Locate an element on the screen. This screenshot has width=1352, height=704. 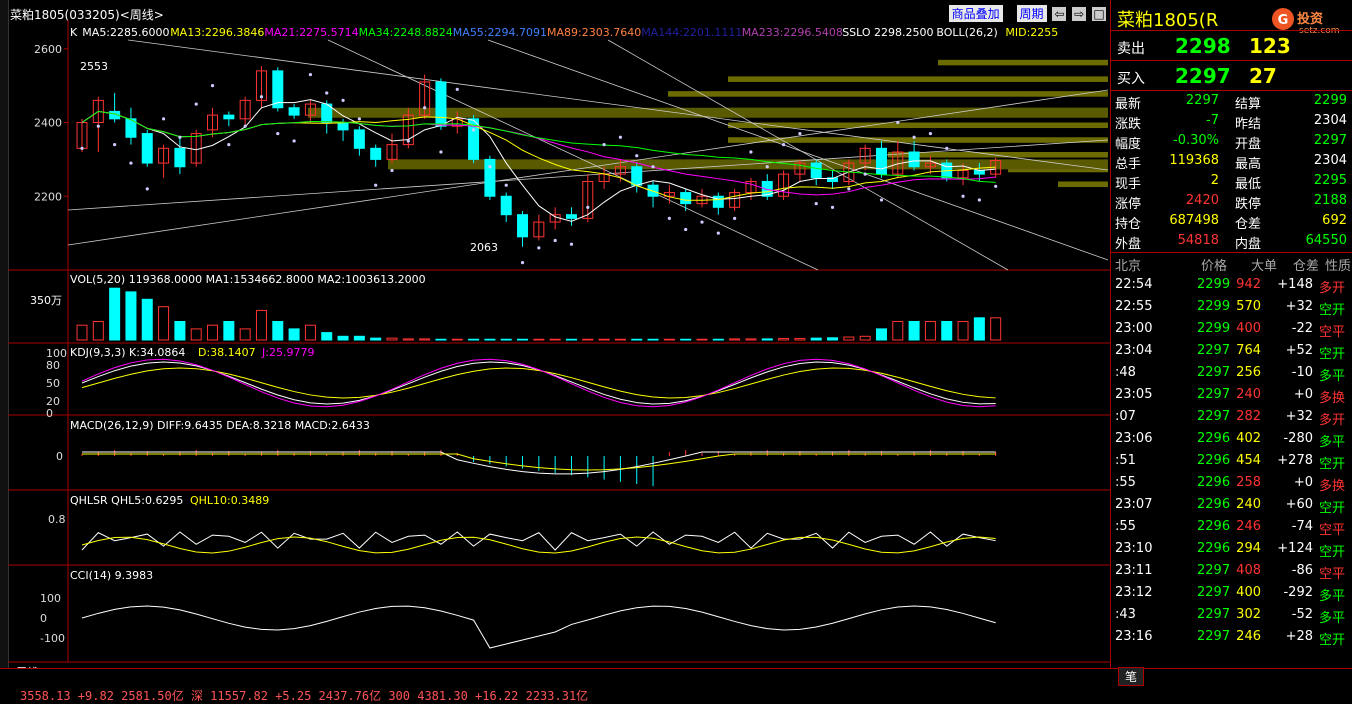
tick-row: 23:07 2296 240 +60 空开 is located at coordinates (1231, 506).